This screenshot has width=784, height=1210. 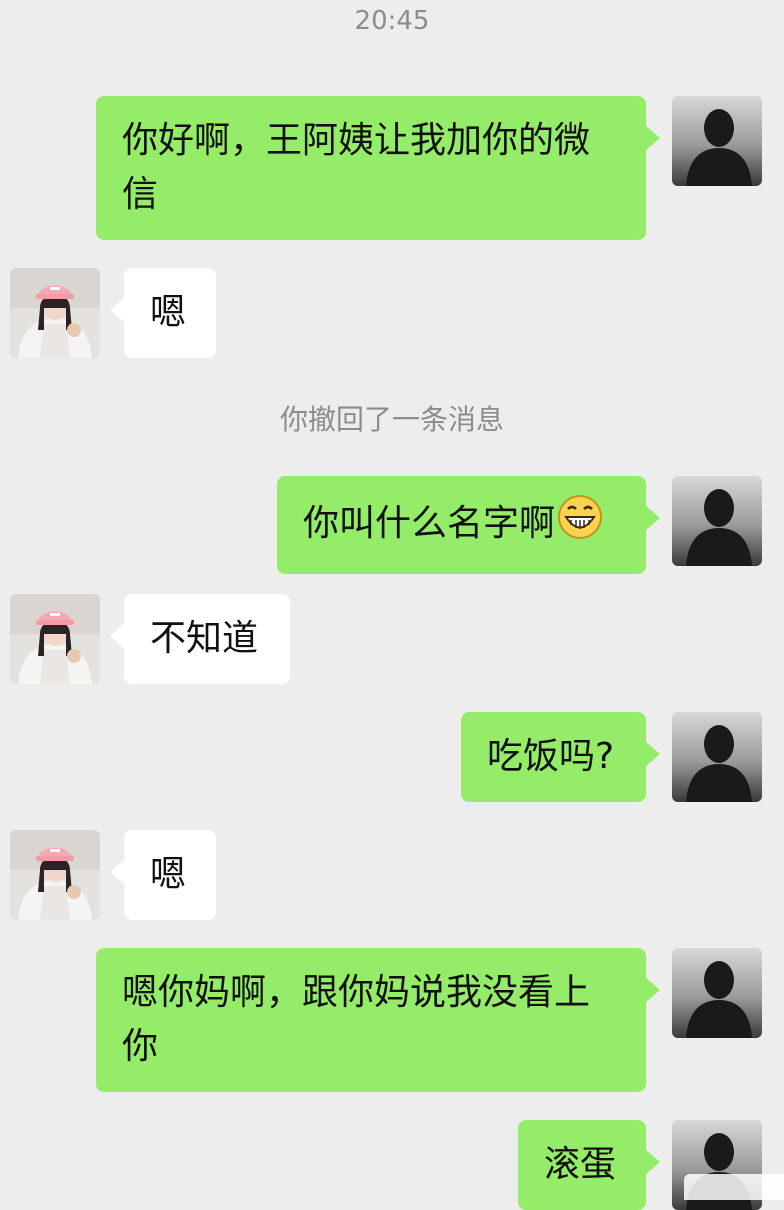 What do you see at coordinates (551, 756) in the screenshot?
I see `message-text: 吃饭吗?` at bounding box center [551, 756].